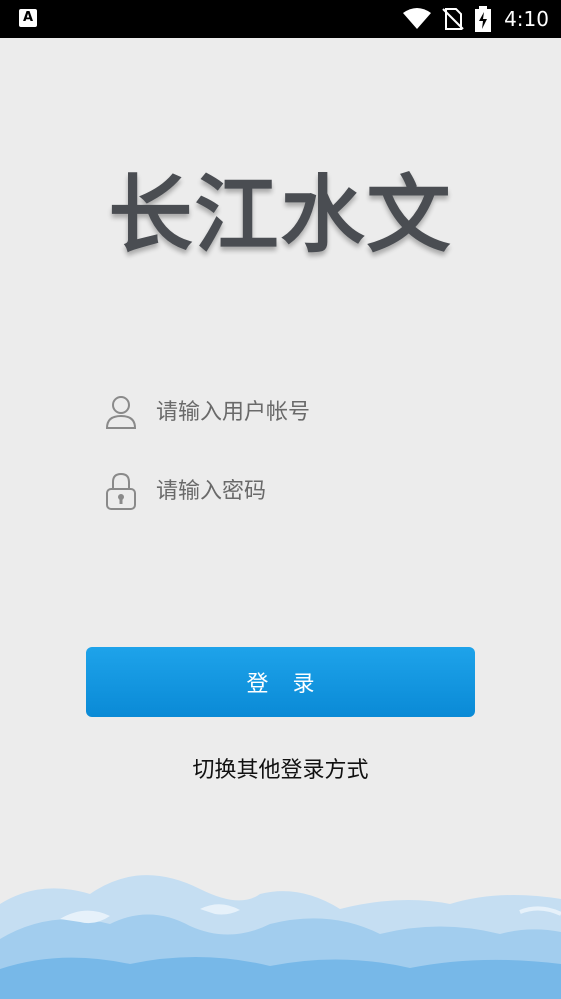  I want to click on app-logo-title: 长江水文, so click(280, 215).